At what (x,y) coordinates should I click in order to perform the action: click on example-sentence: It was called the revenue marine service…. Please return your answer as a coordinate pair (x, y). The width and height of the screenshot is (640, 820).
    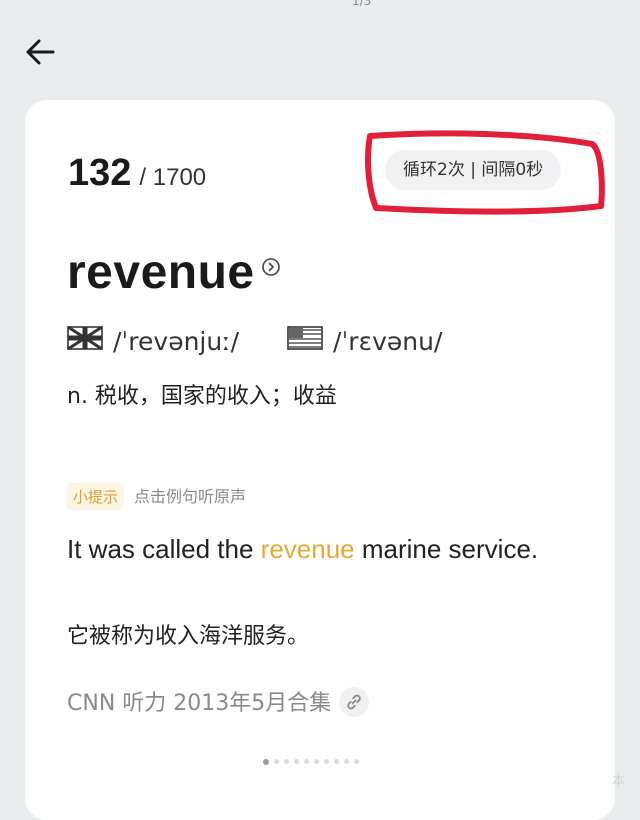
    Looking at the image, I should click on (317, 549).